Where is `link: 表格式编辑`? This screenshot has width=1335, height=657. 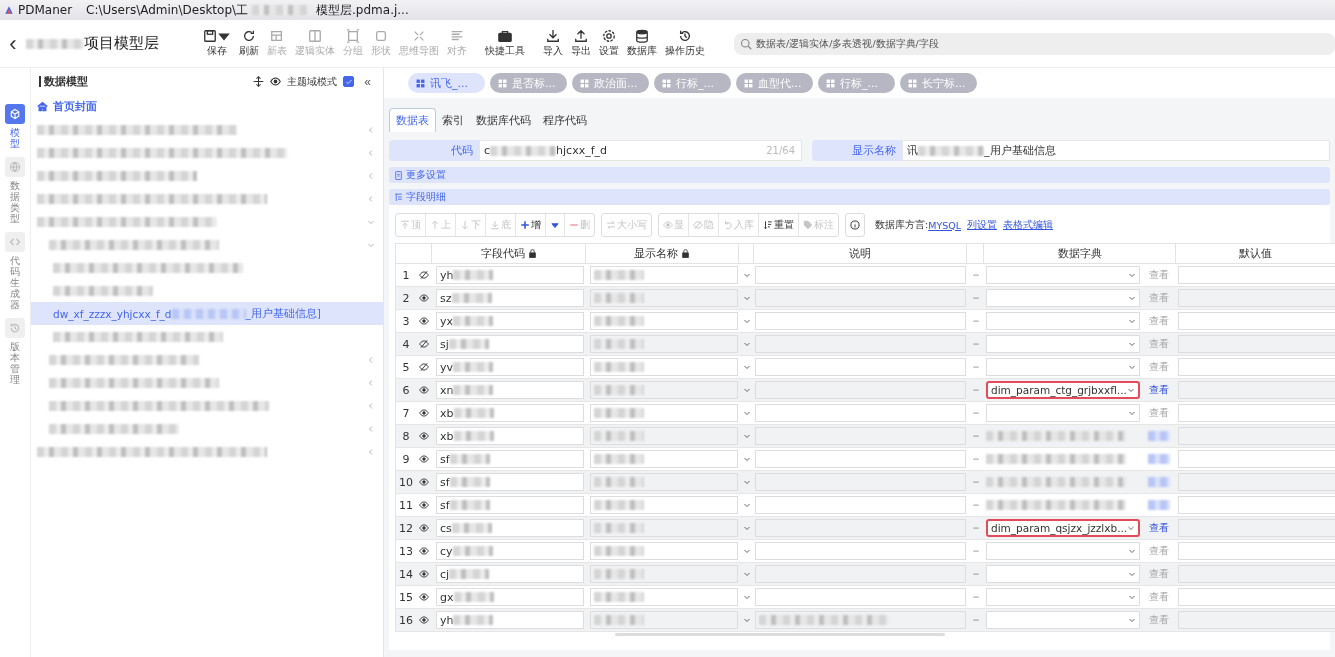 link: 表格式编辑 is located at coordinates (1028, 225).